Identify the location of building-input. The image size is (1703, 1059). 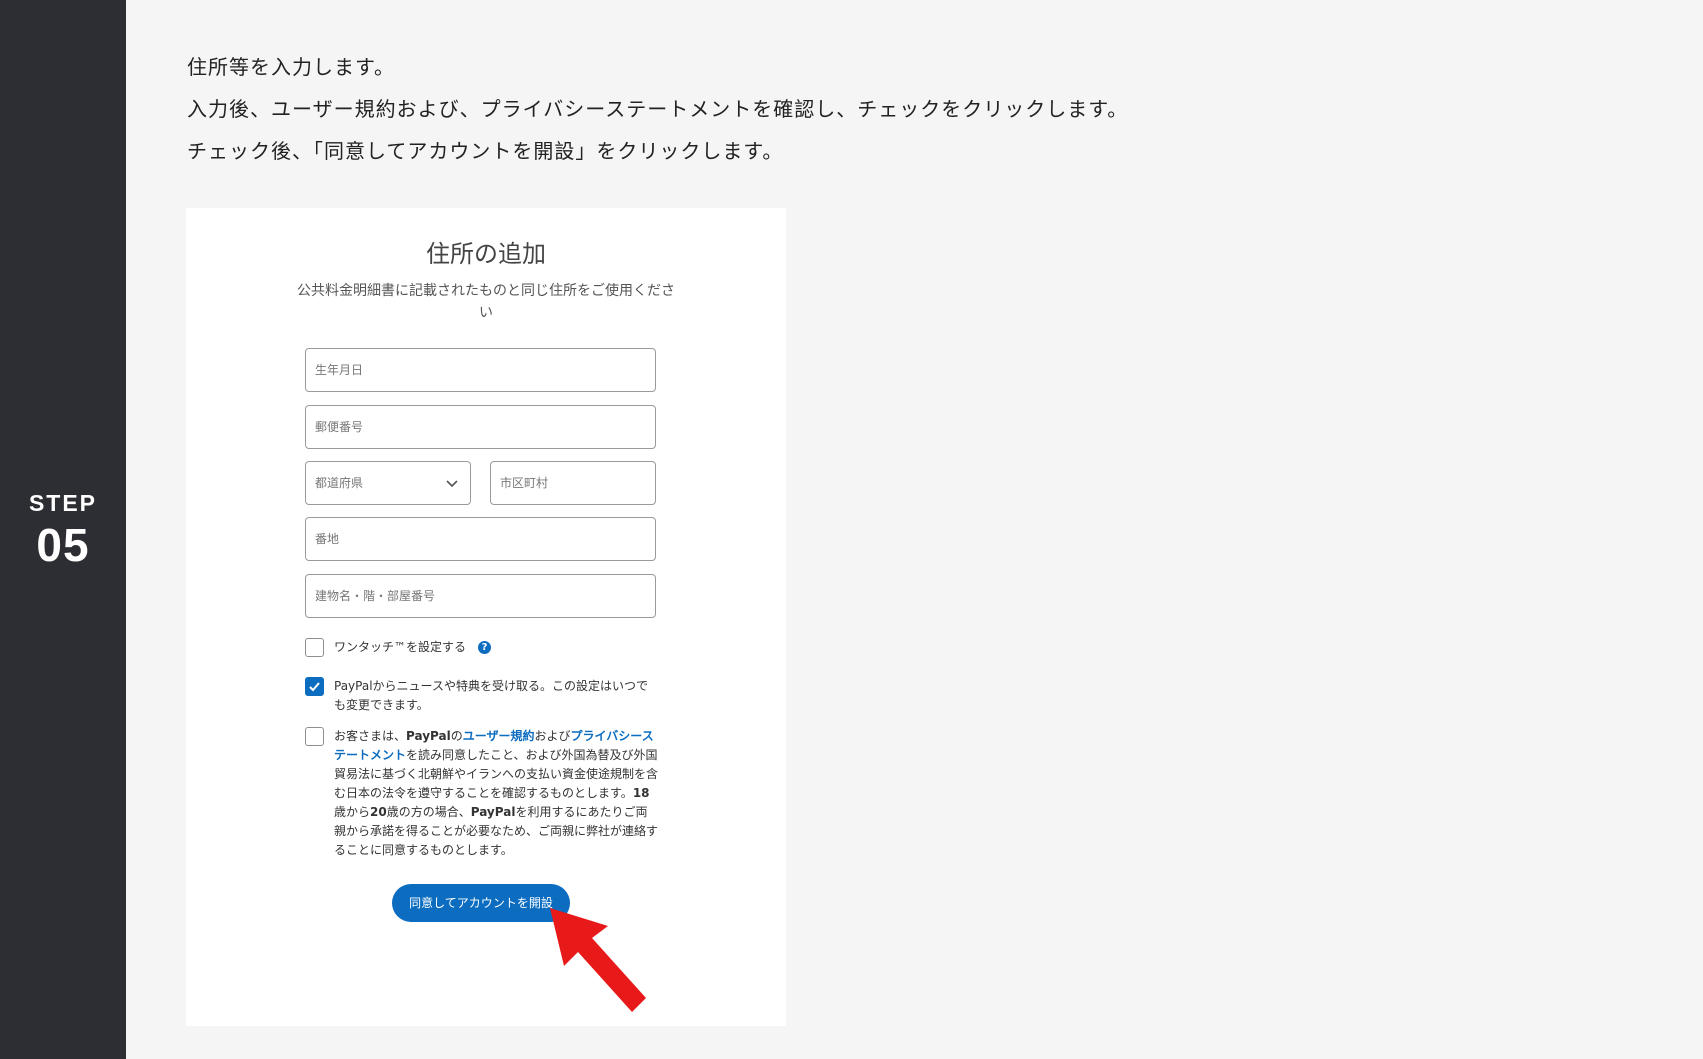
(485, 596).